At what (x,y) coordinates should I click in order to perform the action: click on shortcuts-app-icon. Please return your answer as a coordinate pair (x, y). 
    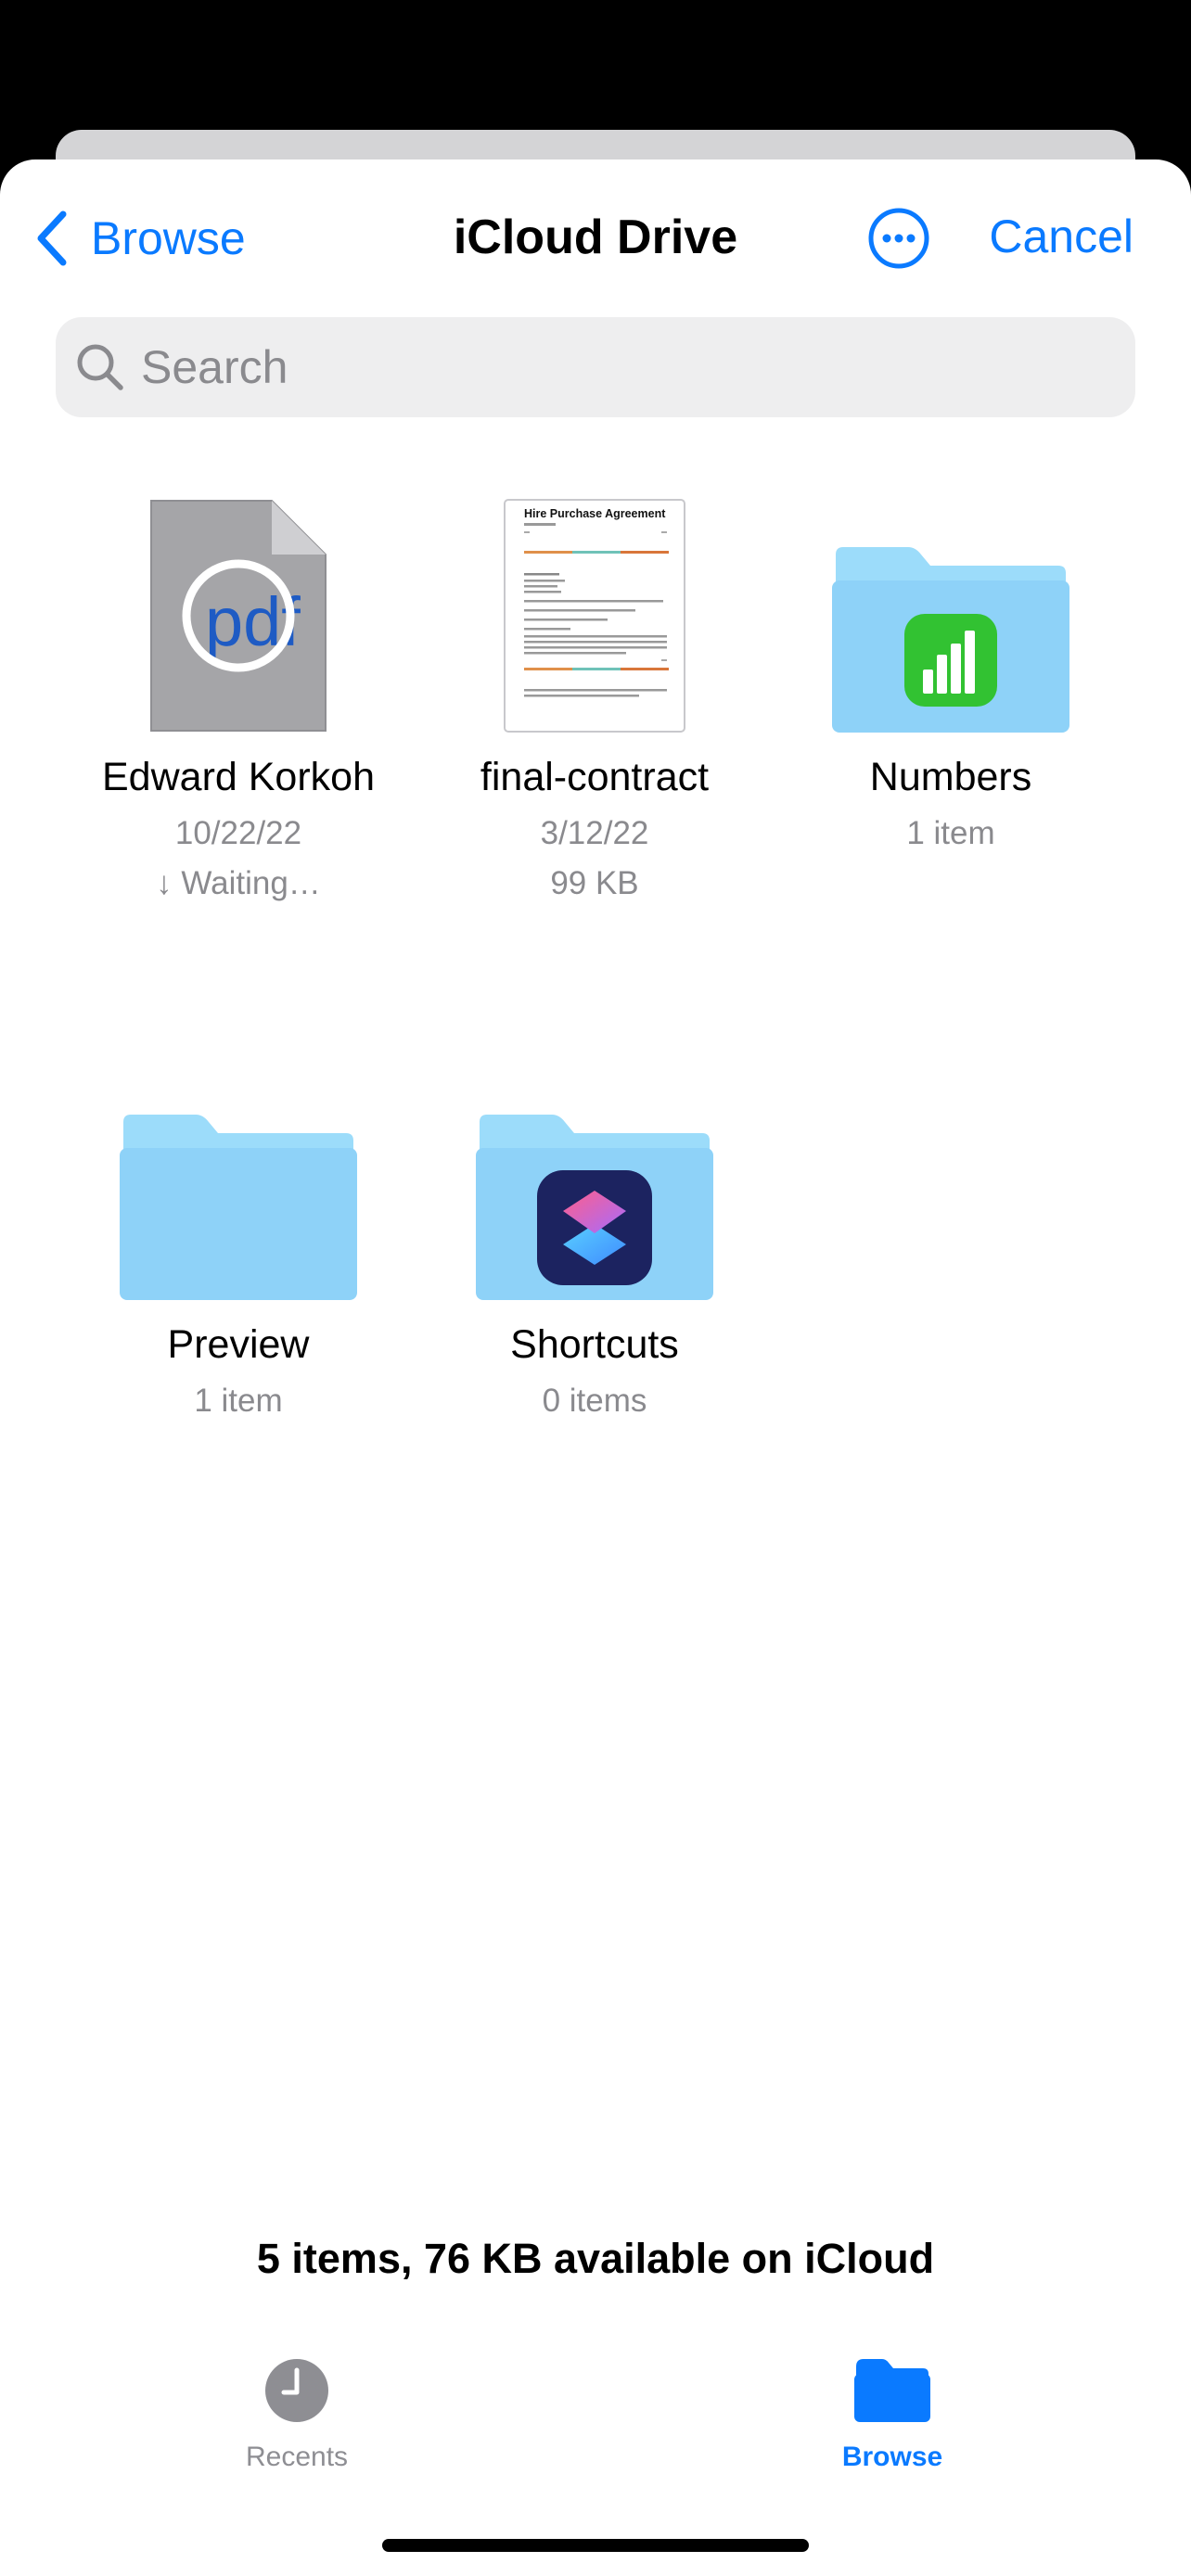
    Looking at the image, I should click on (594, 1227).